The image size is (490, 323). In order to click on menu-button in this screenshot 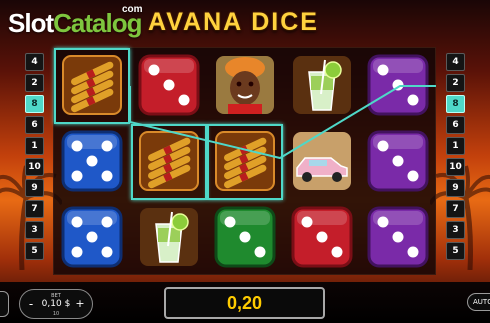, I will do `click(4, 304)`.